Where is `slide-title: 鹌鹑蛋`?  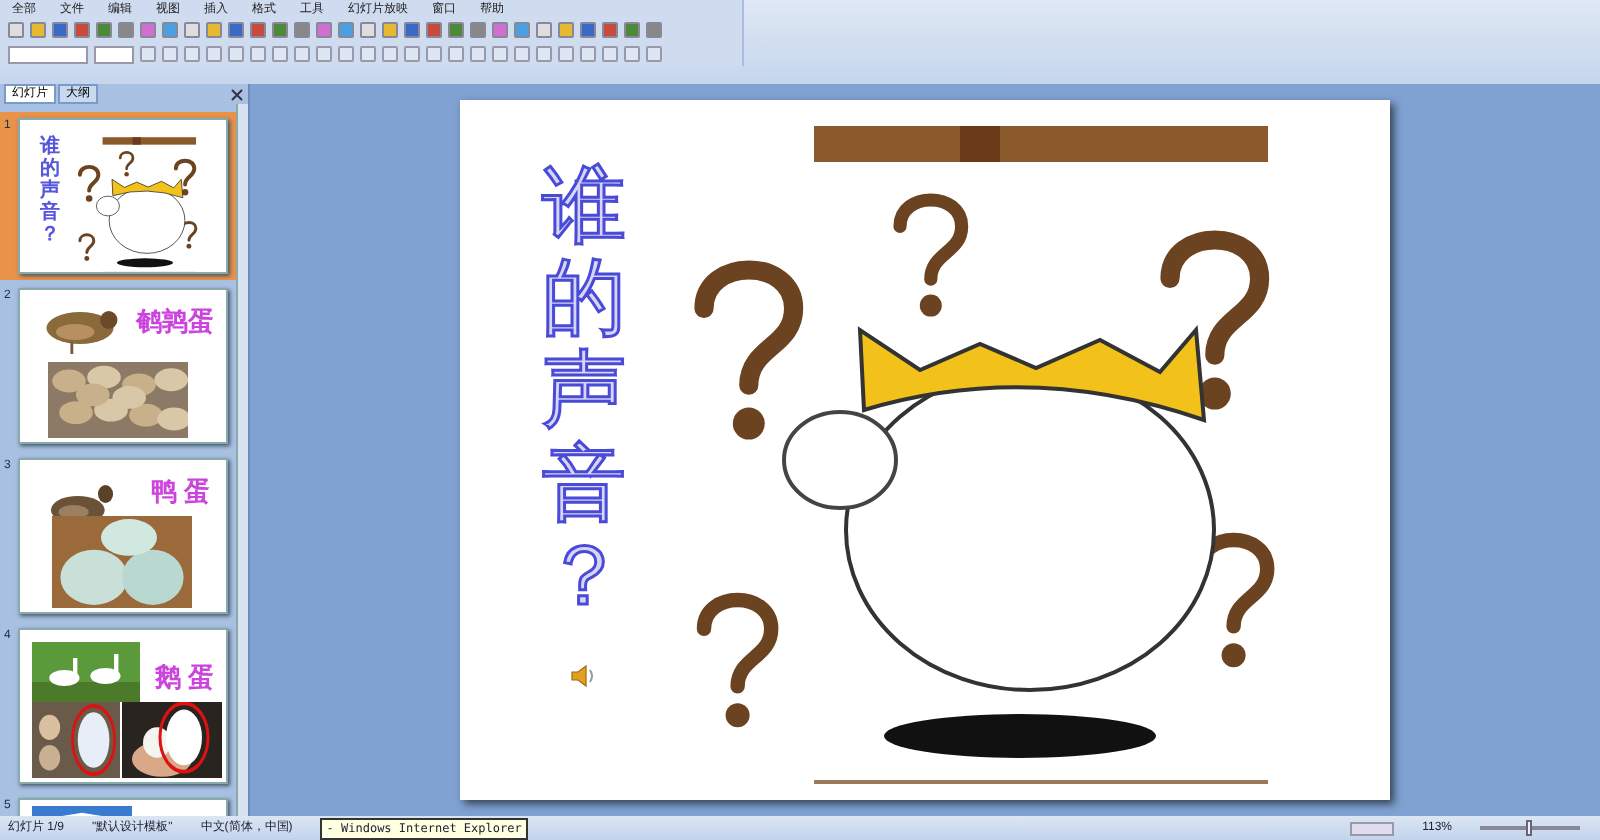 slide-title: 鹌鹑蛋 is located at coordinates (175, 322).